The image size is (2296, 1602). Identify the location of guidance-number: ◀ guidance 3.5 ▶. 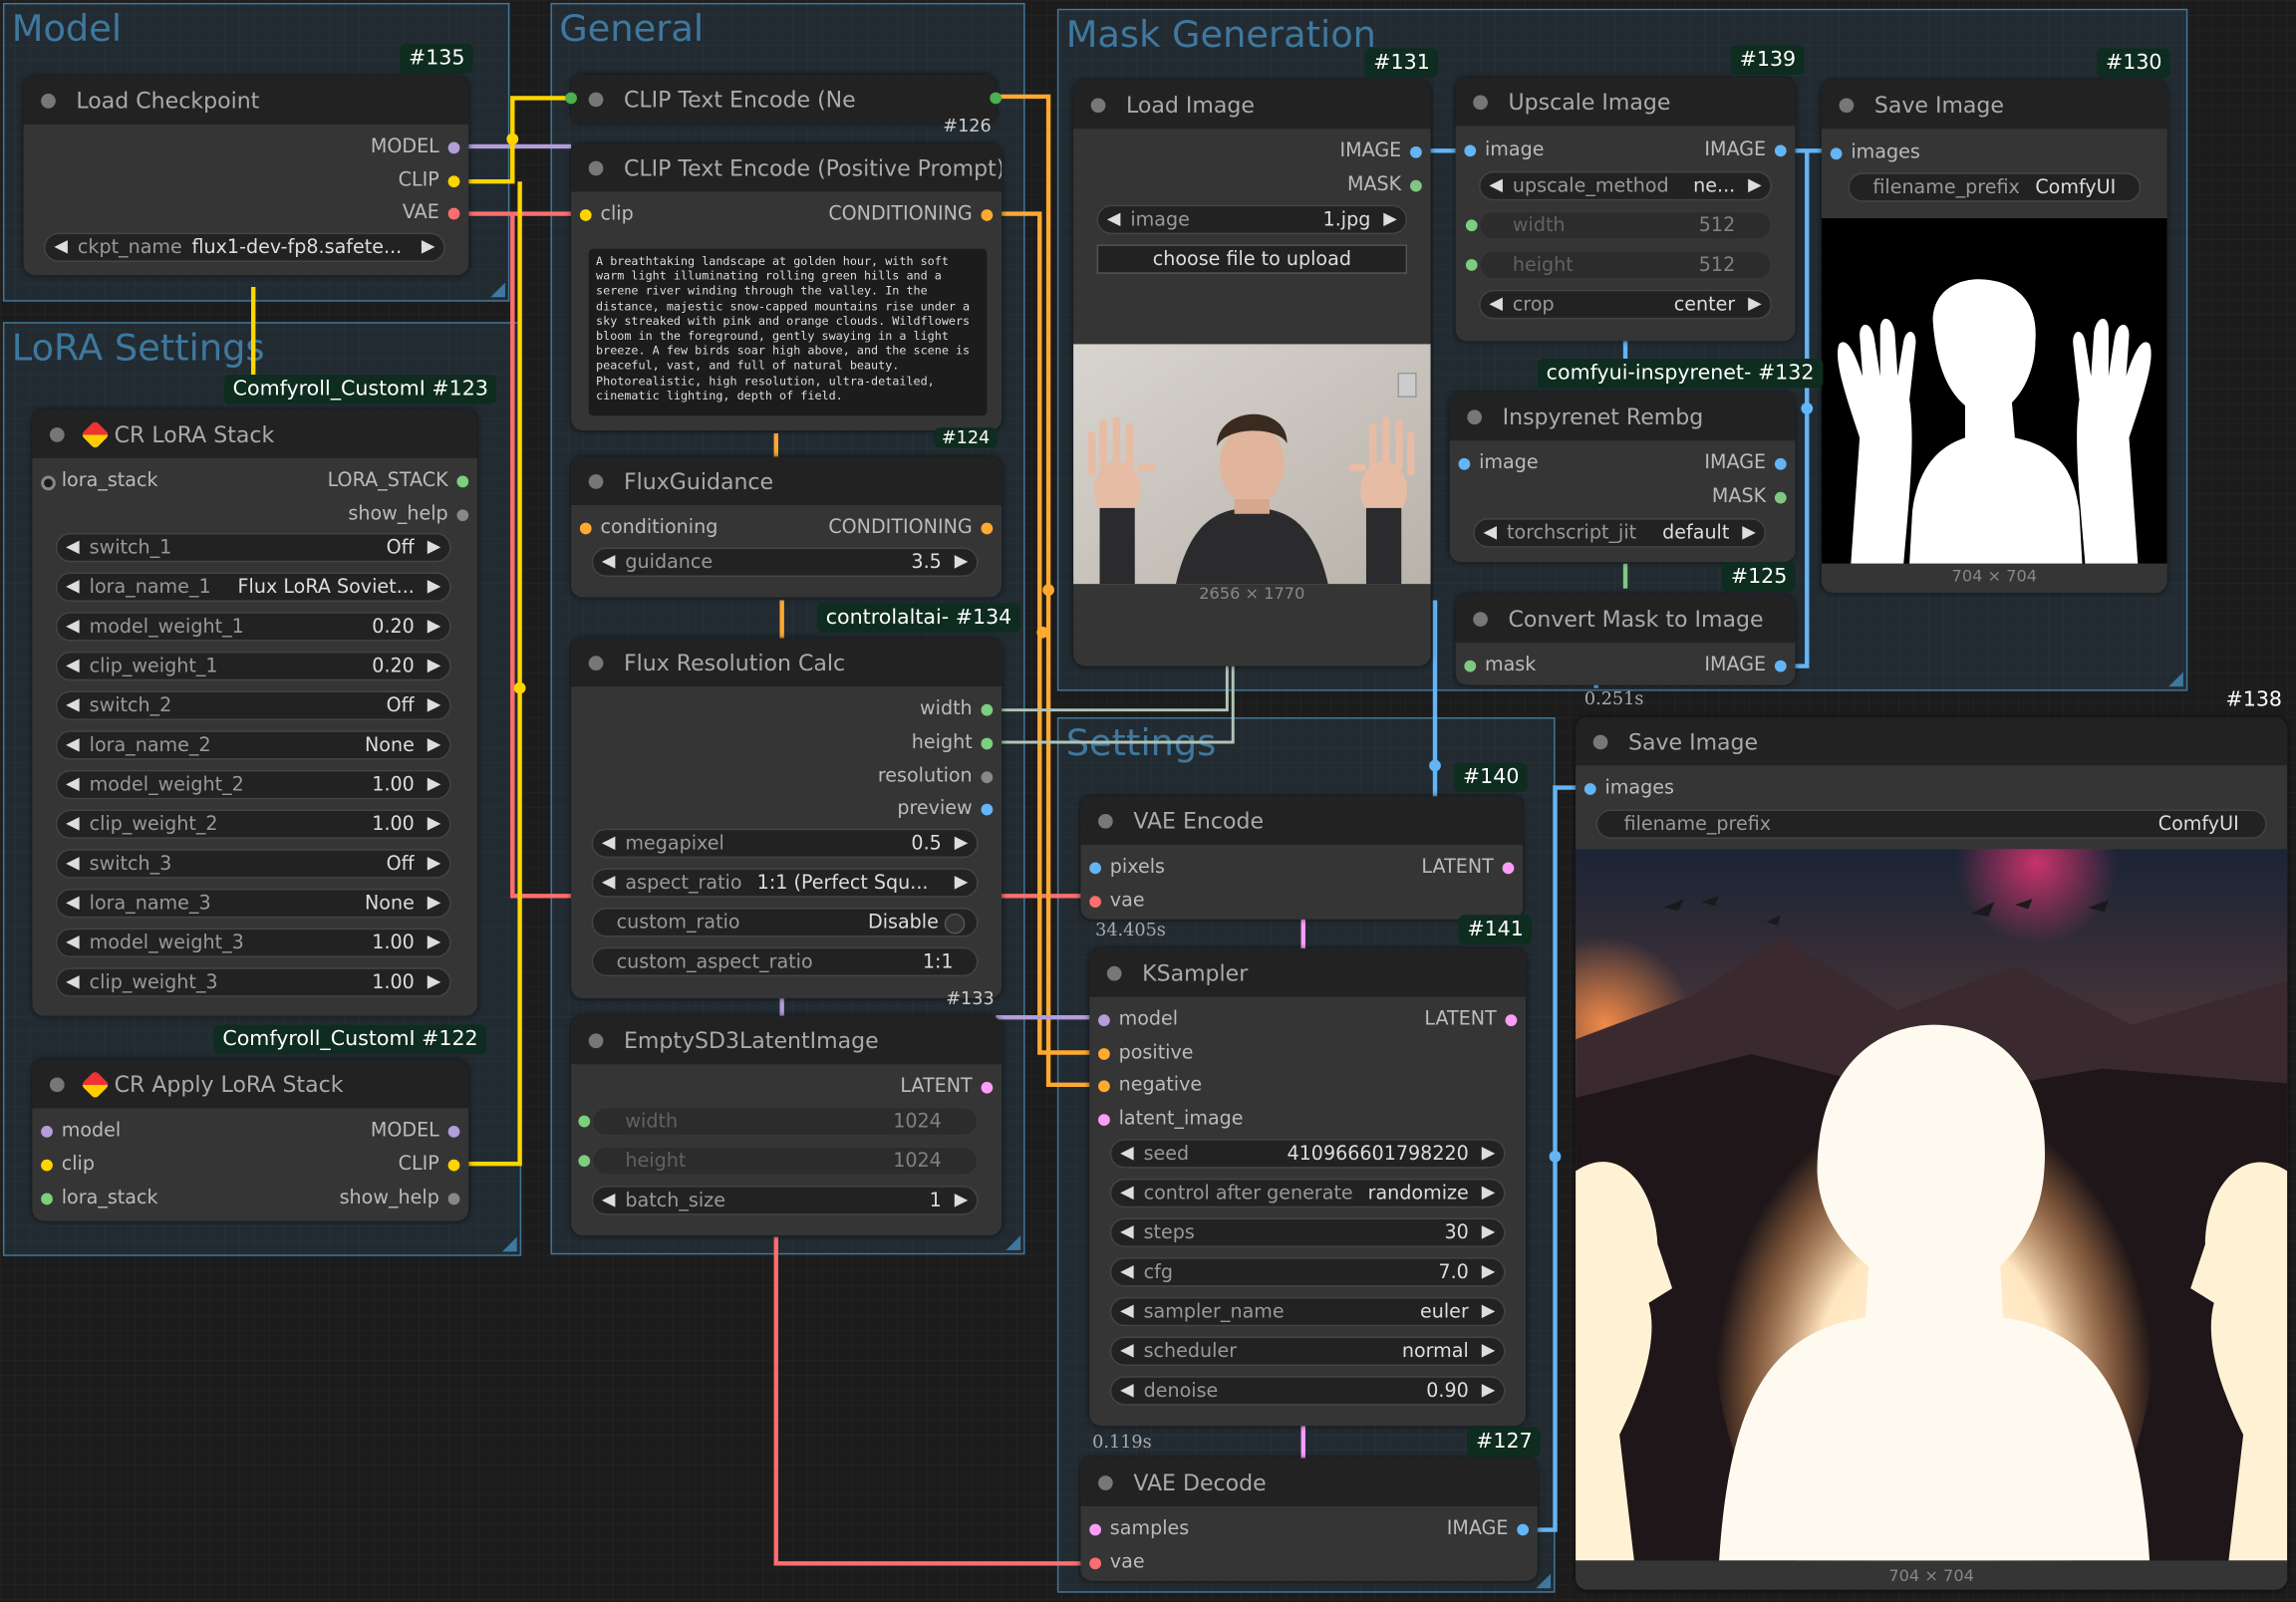
(785, 562).